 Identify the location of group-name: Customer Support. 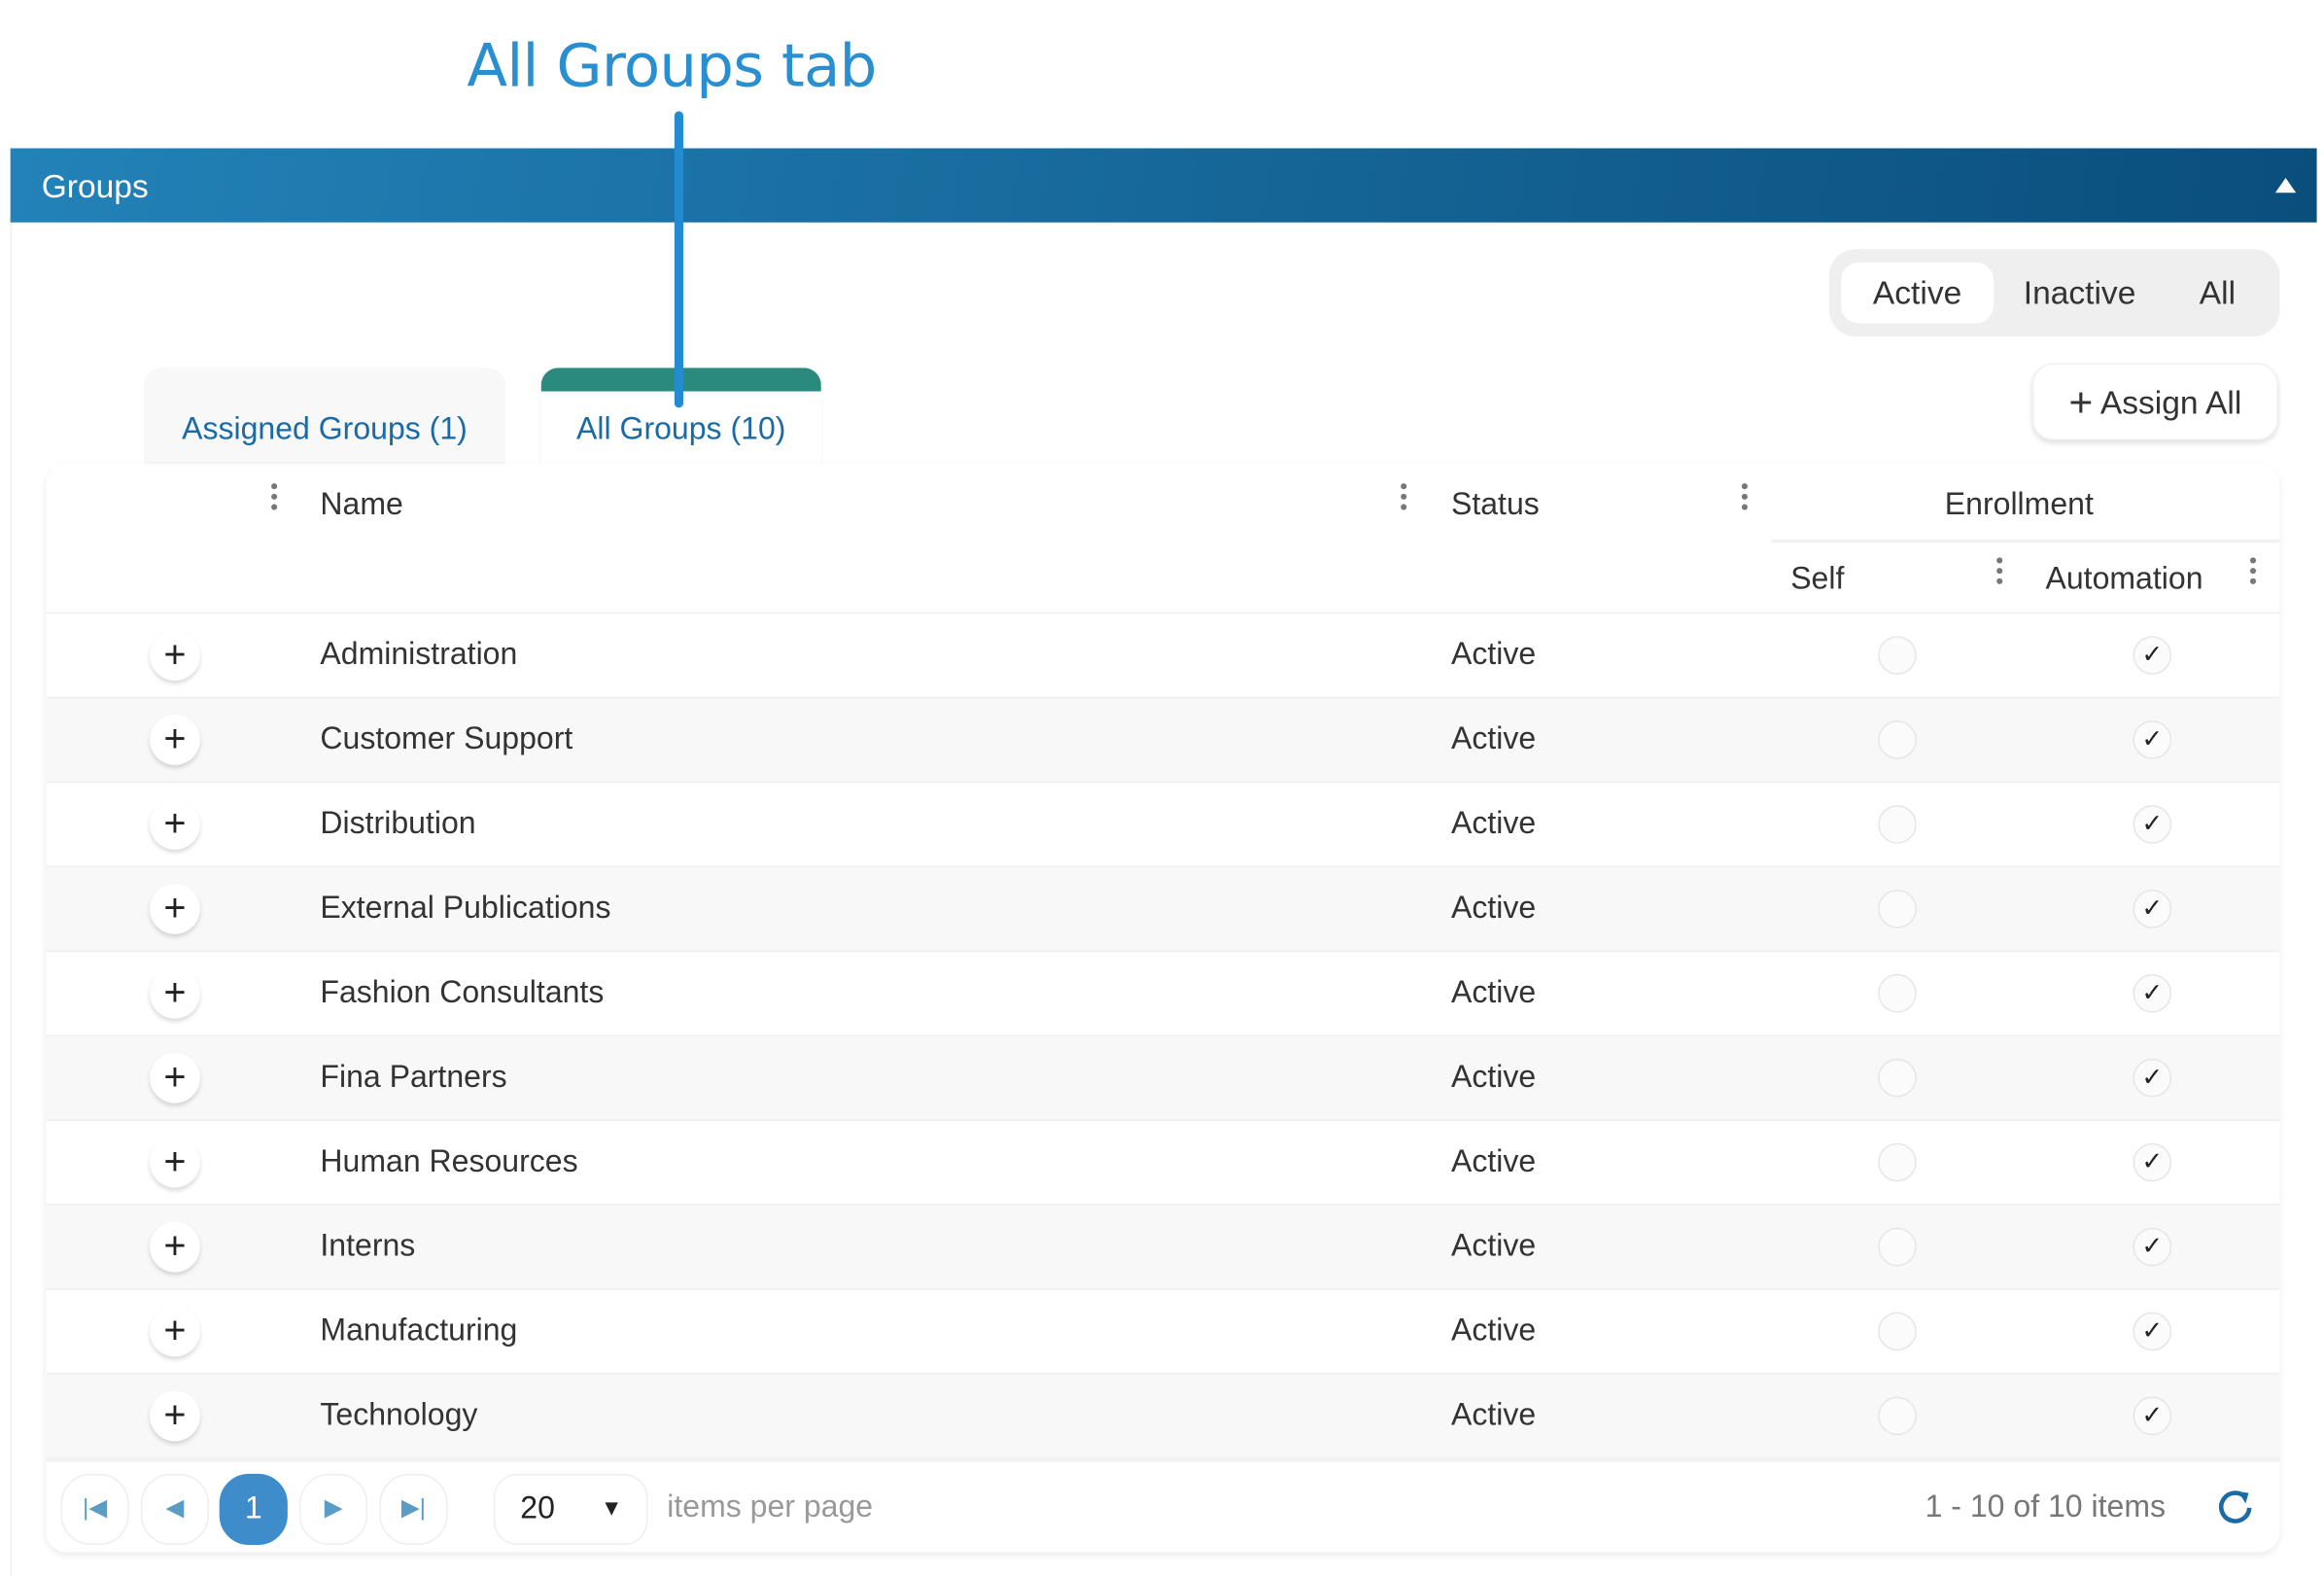
(446, 739).